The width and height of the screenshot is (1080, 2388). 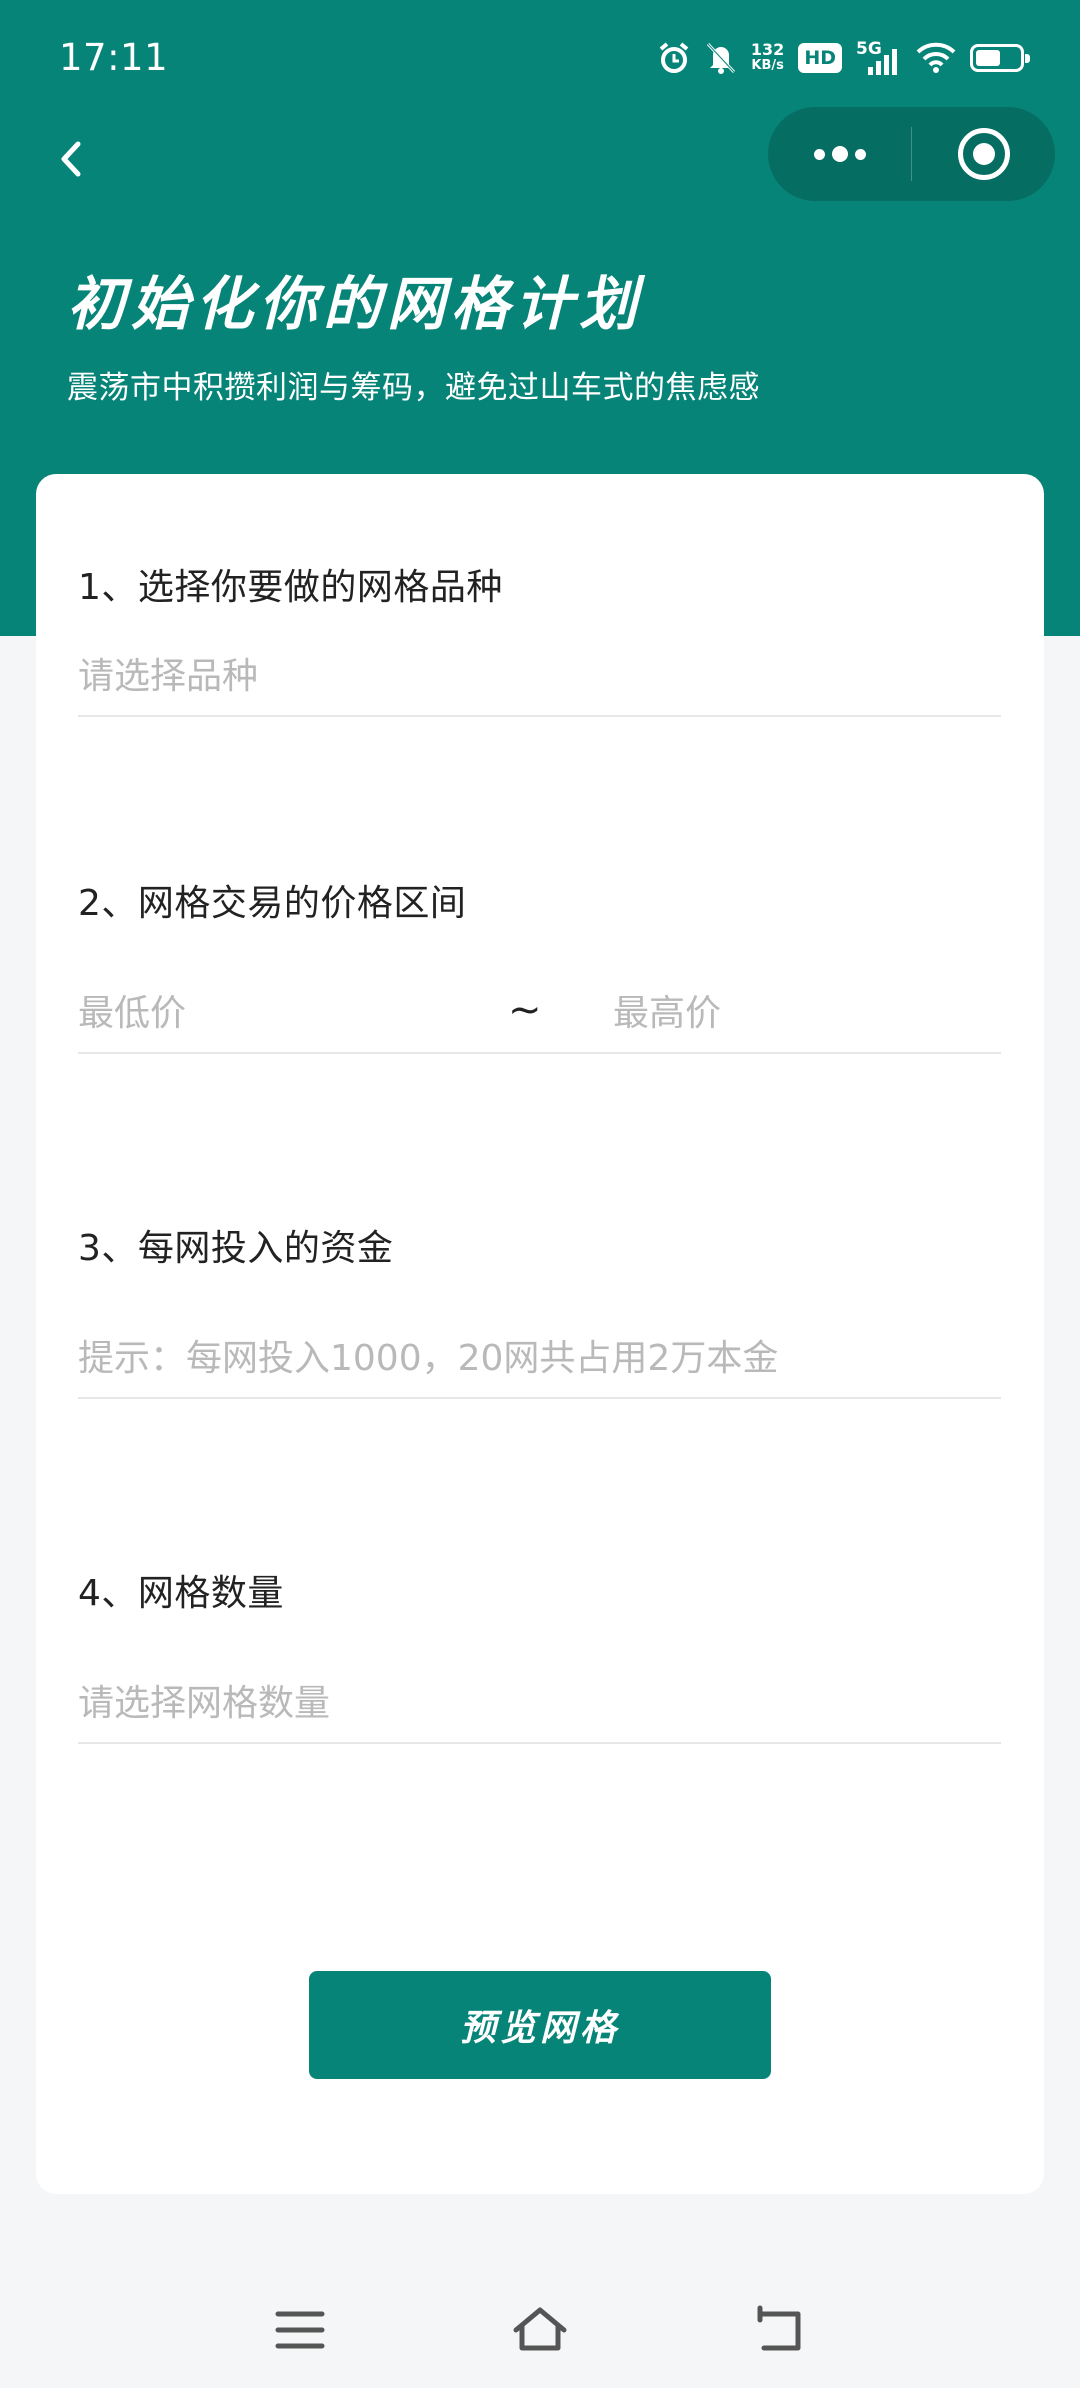 I want to click on menu-icon, so click(x=300, y=2330).